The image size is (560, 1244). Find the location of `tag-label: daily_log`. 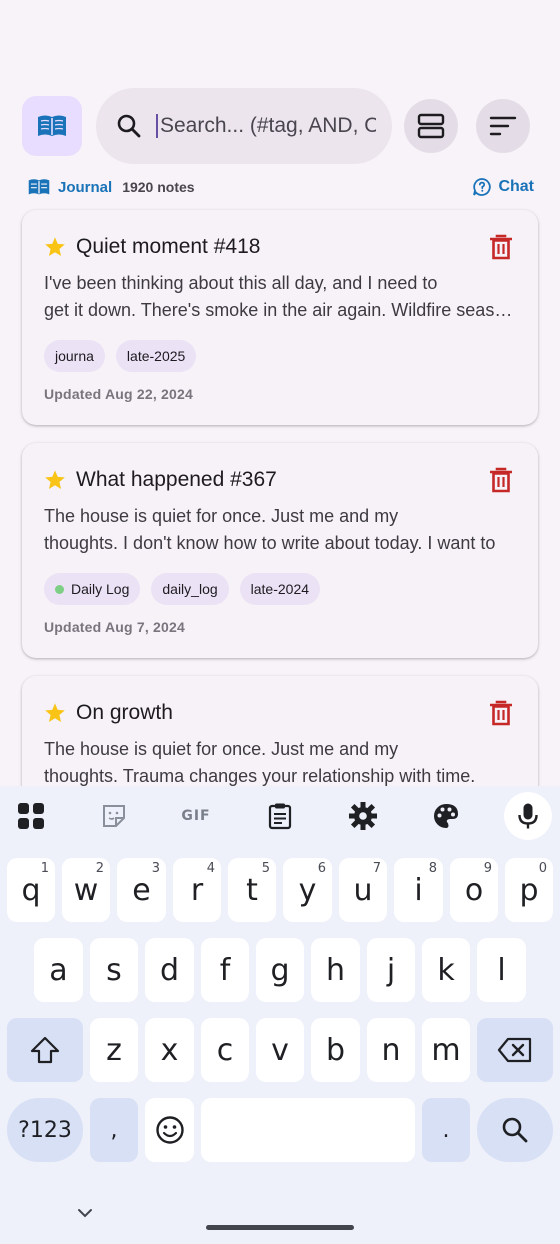

tag-label: daily_log is located at coordinates (190, 589).